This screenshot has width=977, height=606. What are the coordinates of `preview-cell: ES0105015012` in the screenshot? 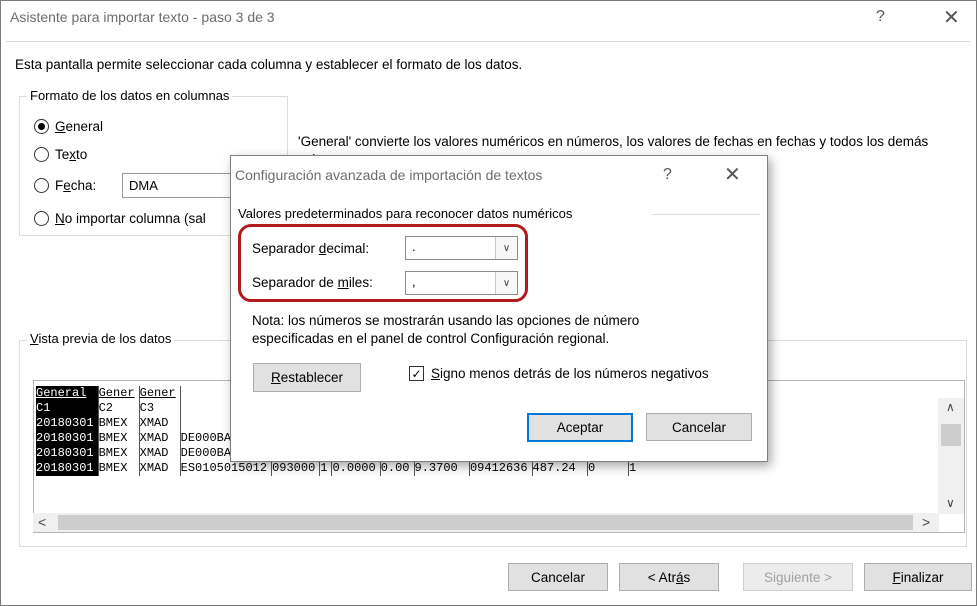 It's located at (225, 468).